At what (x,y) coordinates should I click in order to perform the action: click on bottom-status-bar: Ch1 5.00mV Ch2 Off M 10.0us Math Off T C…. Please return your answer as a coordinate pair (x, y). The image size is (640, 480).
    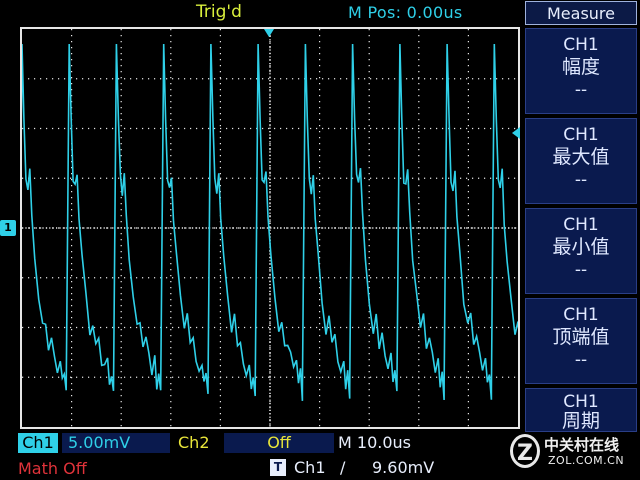
    Looking at the image, I should click on (260, 455).